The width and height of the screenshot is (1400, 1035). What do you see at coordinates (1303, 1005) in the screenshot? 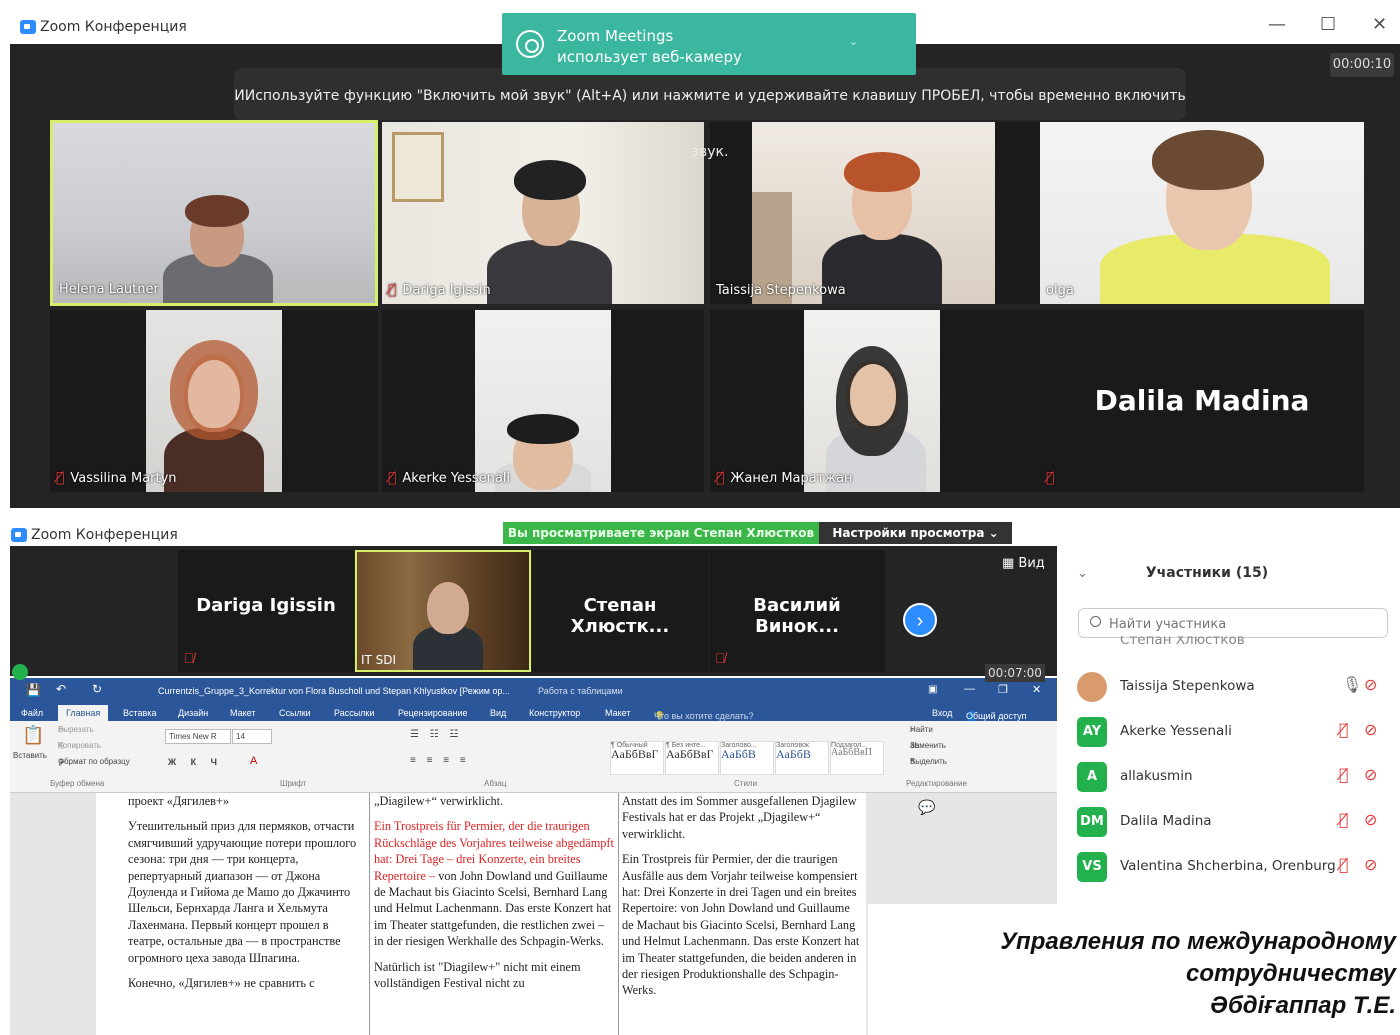
I see `caption-line: Әбдіғаппар Т.Е.` at bounding box center [1303, 1005].